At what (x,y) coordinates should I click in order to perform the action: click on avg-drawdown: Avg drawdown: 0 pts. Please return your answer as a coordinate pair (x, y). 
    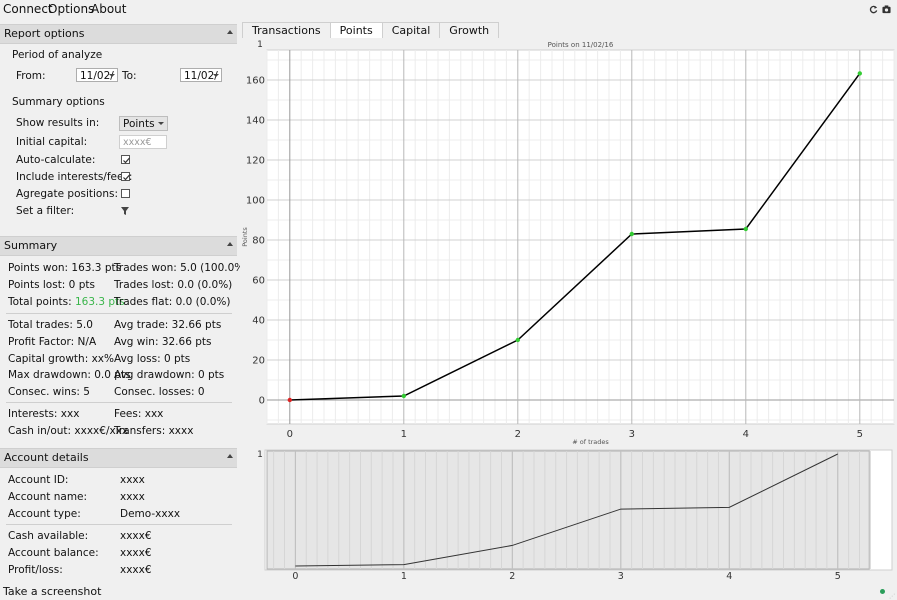
    Looking at the image, I should click on (169, 375).